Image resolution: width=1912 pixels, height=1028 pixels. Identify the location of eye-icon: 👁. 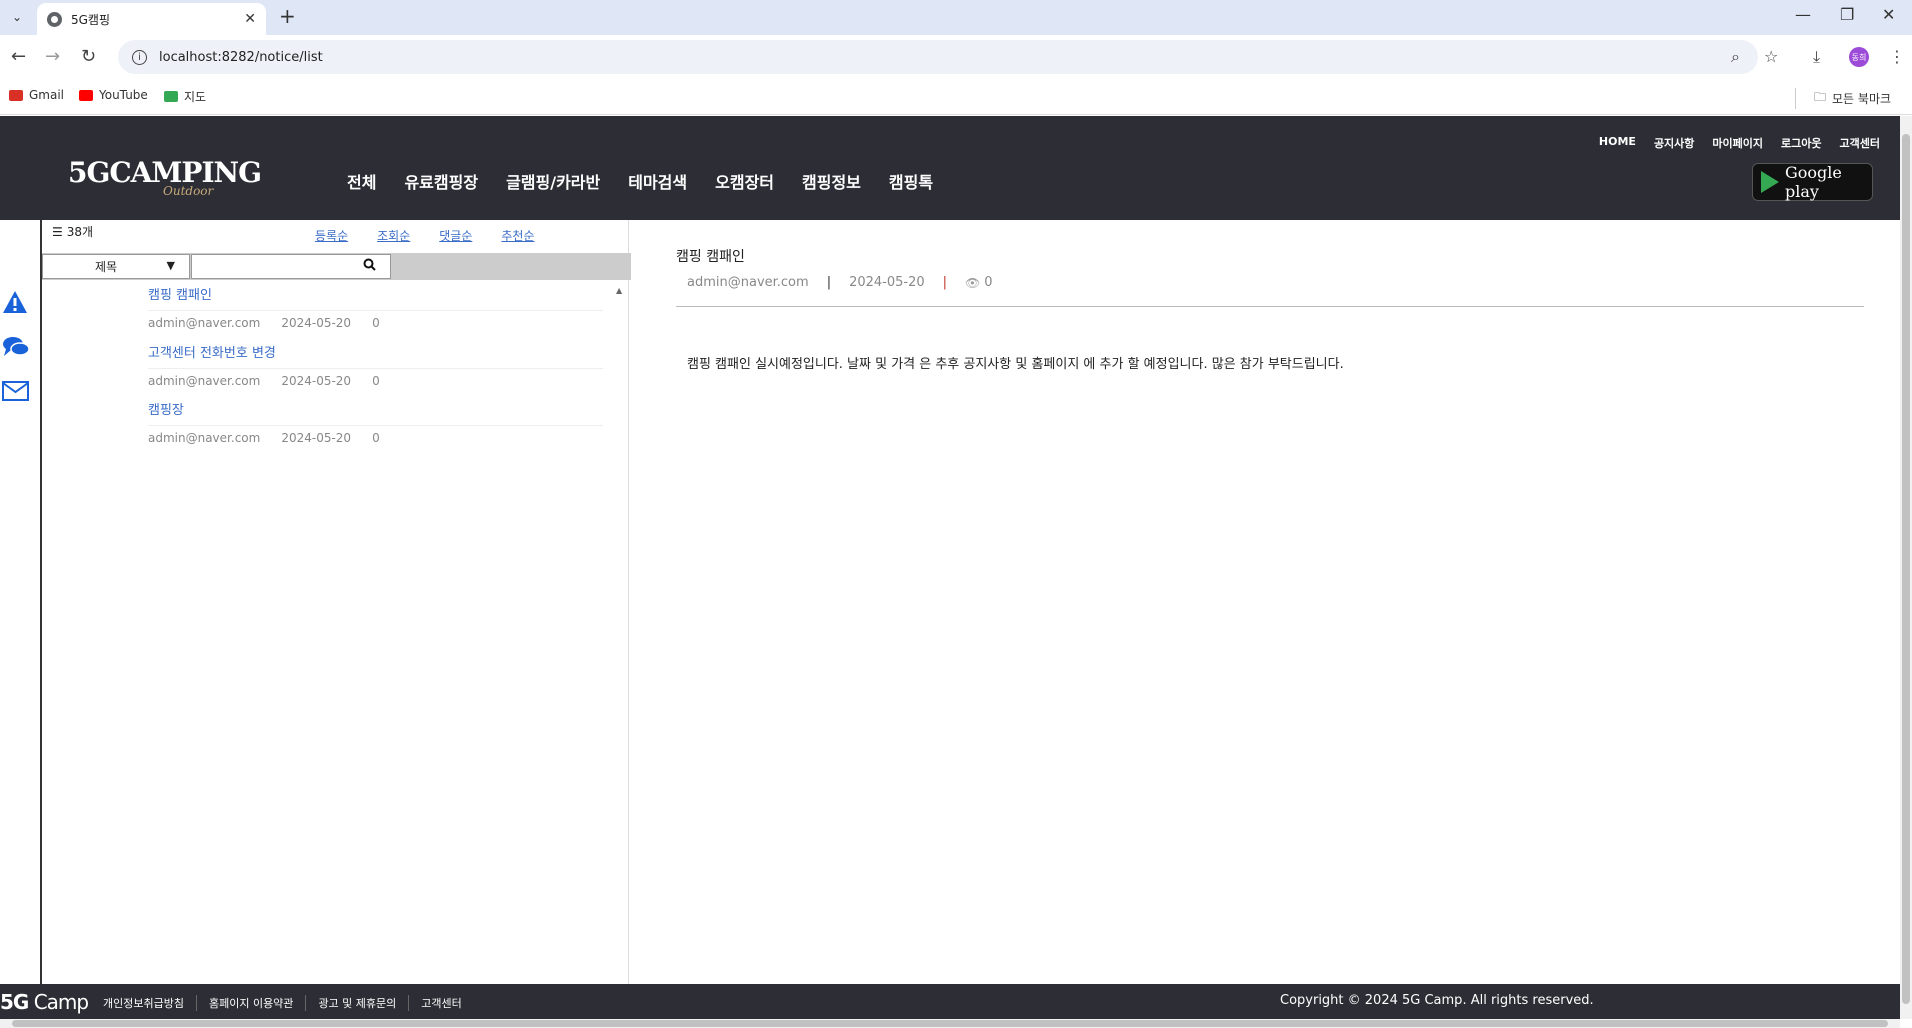
(973, 282).